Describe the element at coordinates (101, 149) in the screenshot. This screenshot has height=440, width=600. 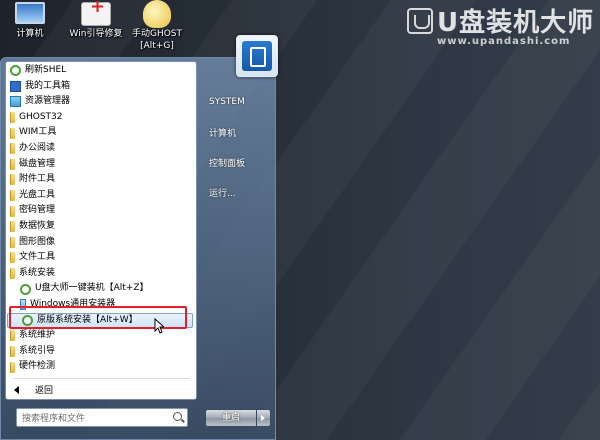
I see `program-item: 办公阅读` at that location.